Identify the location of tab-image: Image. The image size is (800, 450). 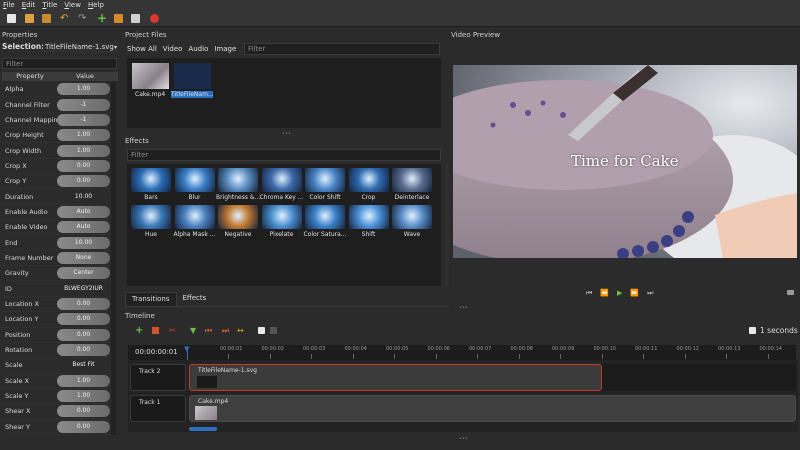
(225, 49).